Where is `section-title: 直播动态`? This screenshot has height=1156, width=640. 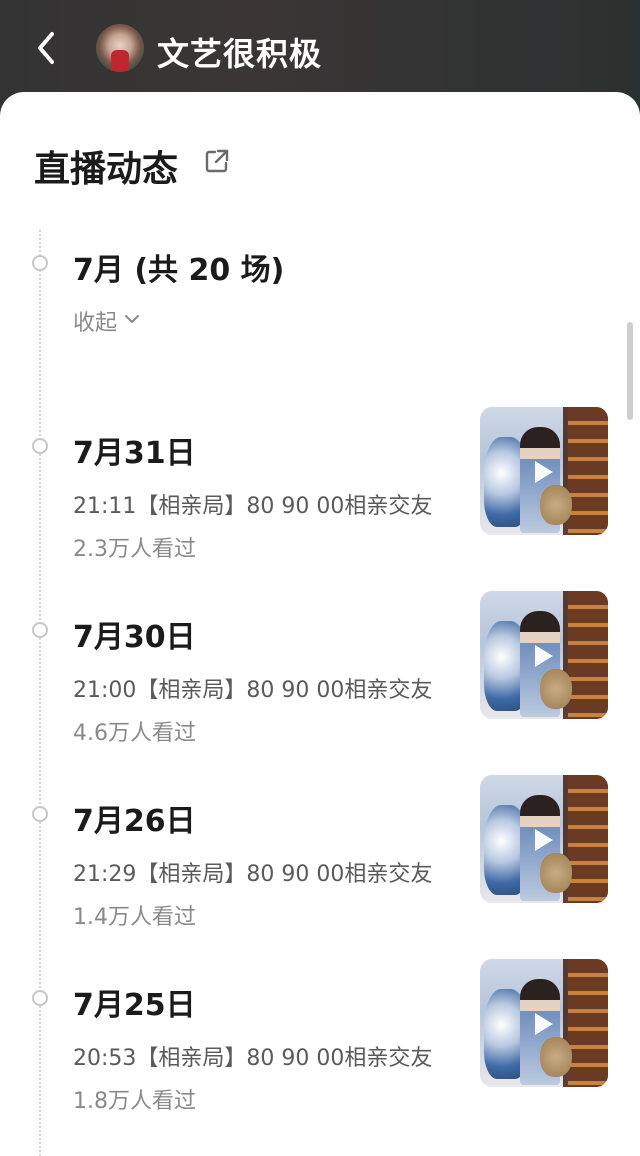
section-title: 直播动态 is located at coordinates (106, 169).